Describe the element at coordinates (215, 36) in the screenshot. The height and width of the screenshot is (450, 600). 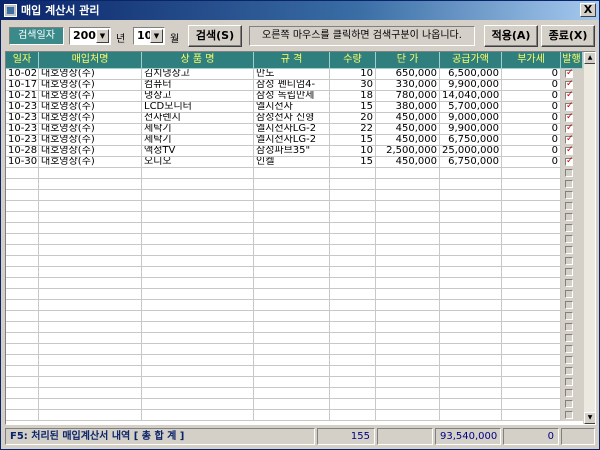
I see `search-button: 검색(S)` at that location.